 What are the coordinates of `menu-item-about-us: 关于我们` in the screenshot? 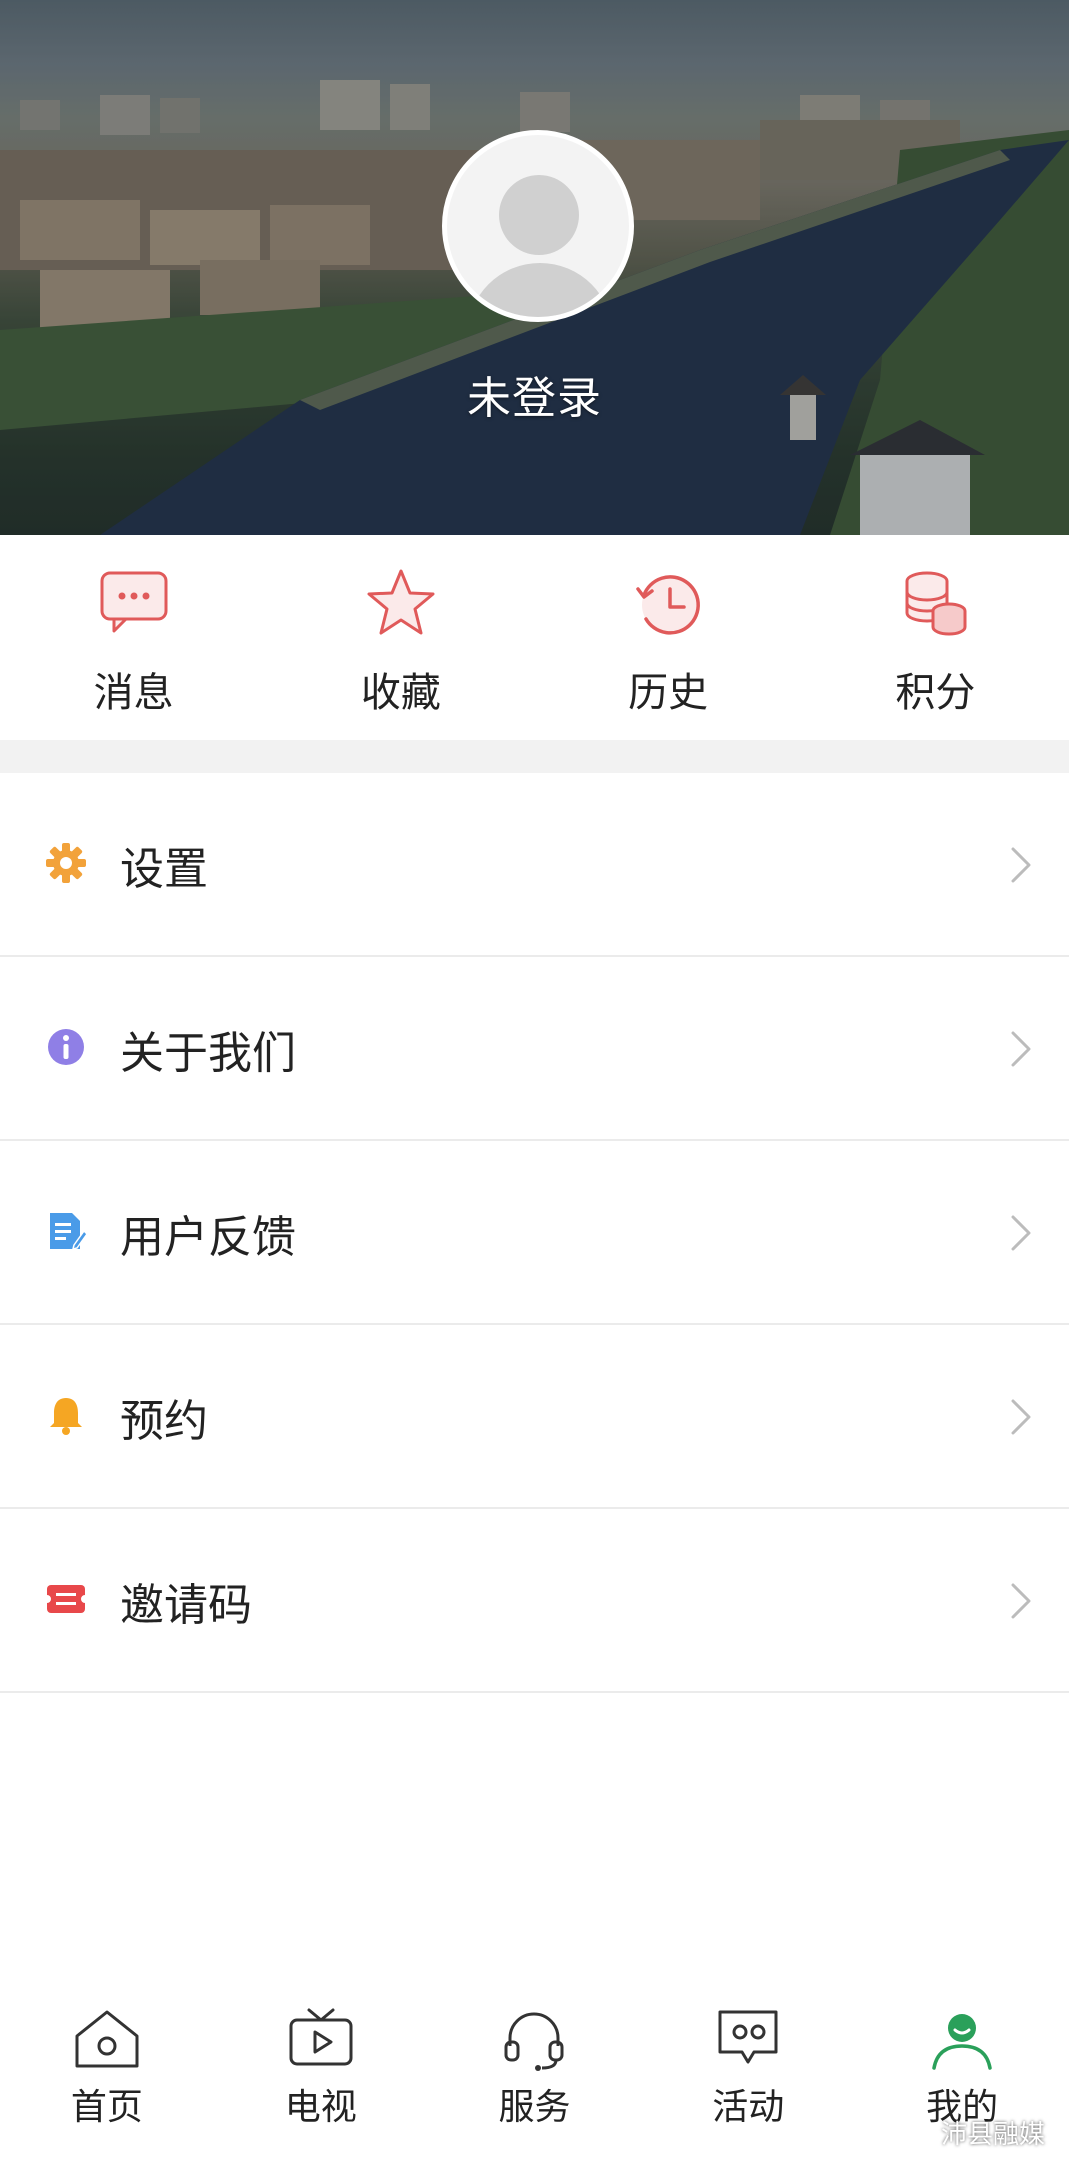 It's located at (534, 1049).